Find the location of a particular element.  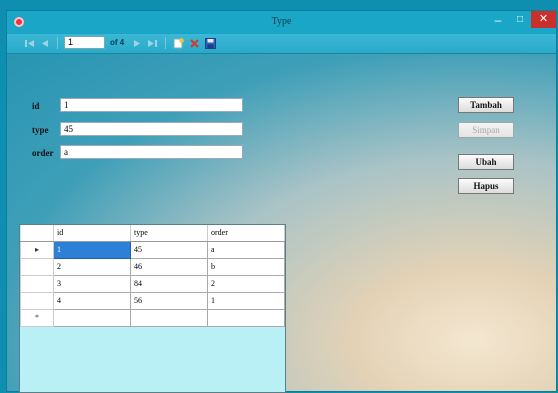

simpan-button: Simpan is located at coordinates (486, 130).